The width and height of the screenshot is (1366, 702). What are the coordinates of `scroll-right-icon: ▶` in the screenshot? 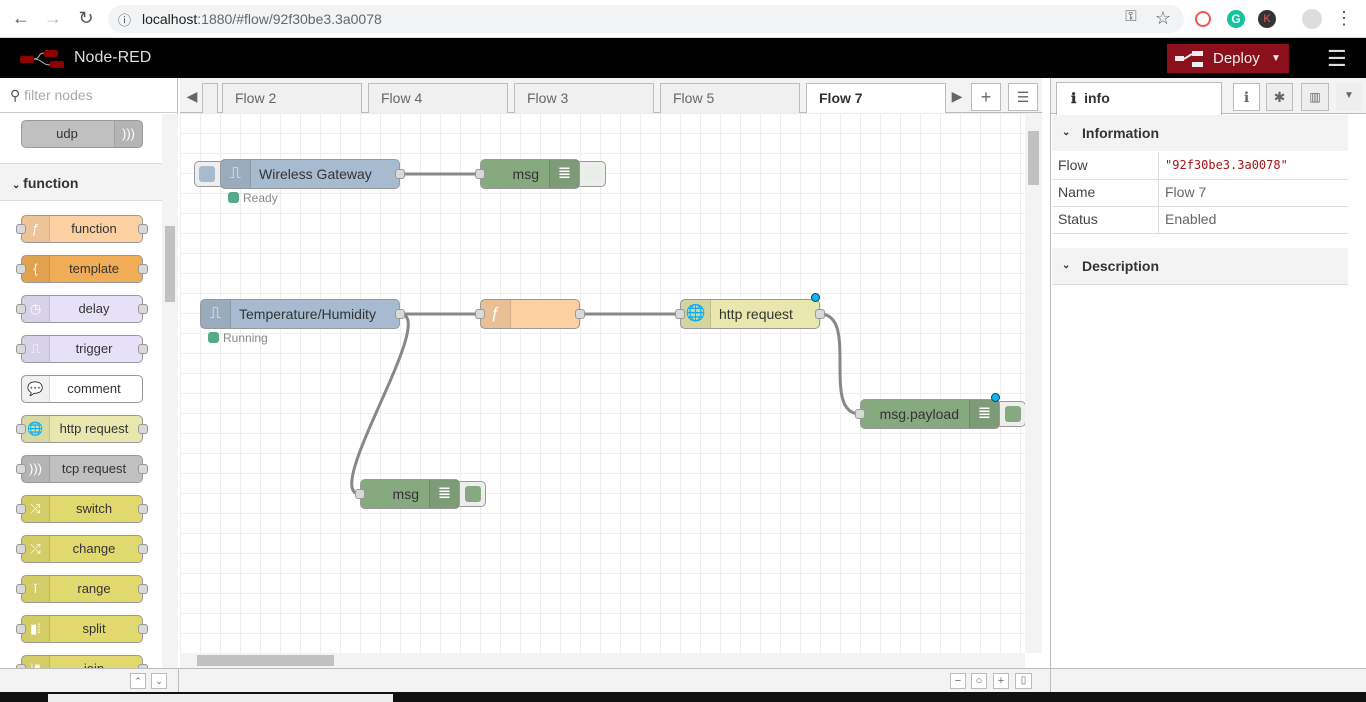 It's located at (957, 97).